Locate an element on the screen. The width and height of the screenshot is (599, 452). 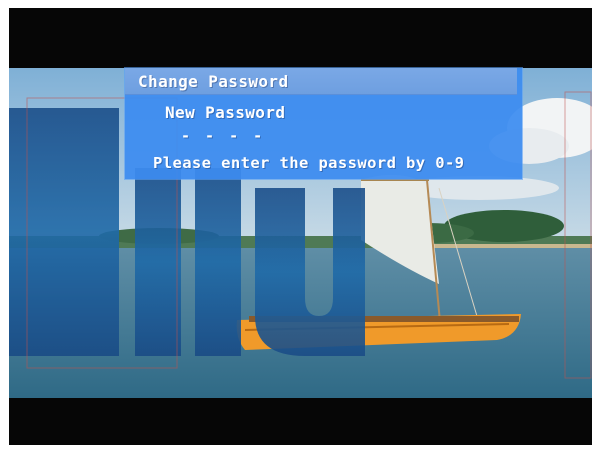
dialog-title: Change Password is located at coordinates (213, 81).